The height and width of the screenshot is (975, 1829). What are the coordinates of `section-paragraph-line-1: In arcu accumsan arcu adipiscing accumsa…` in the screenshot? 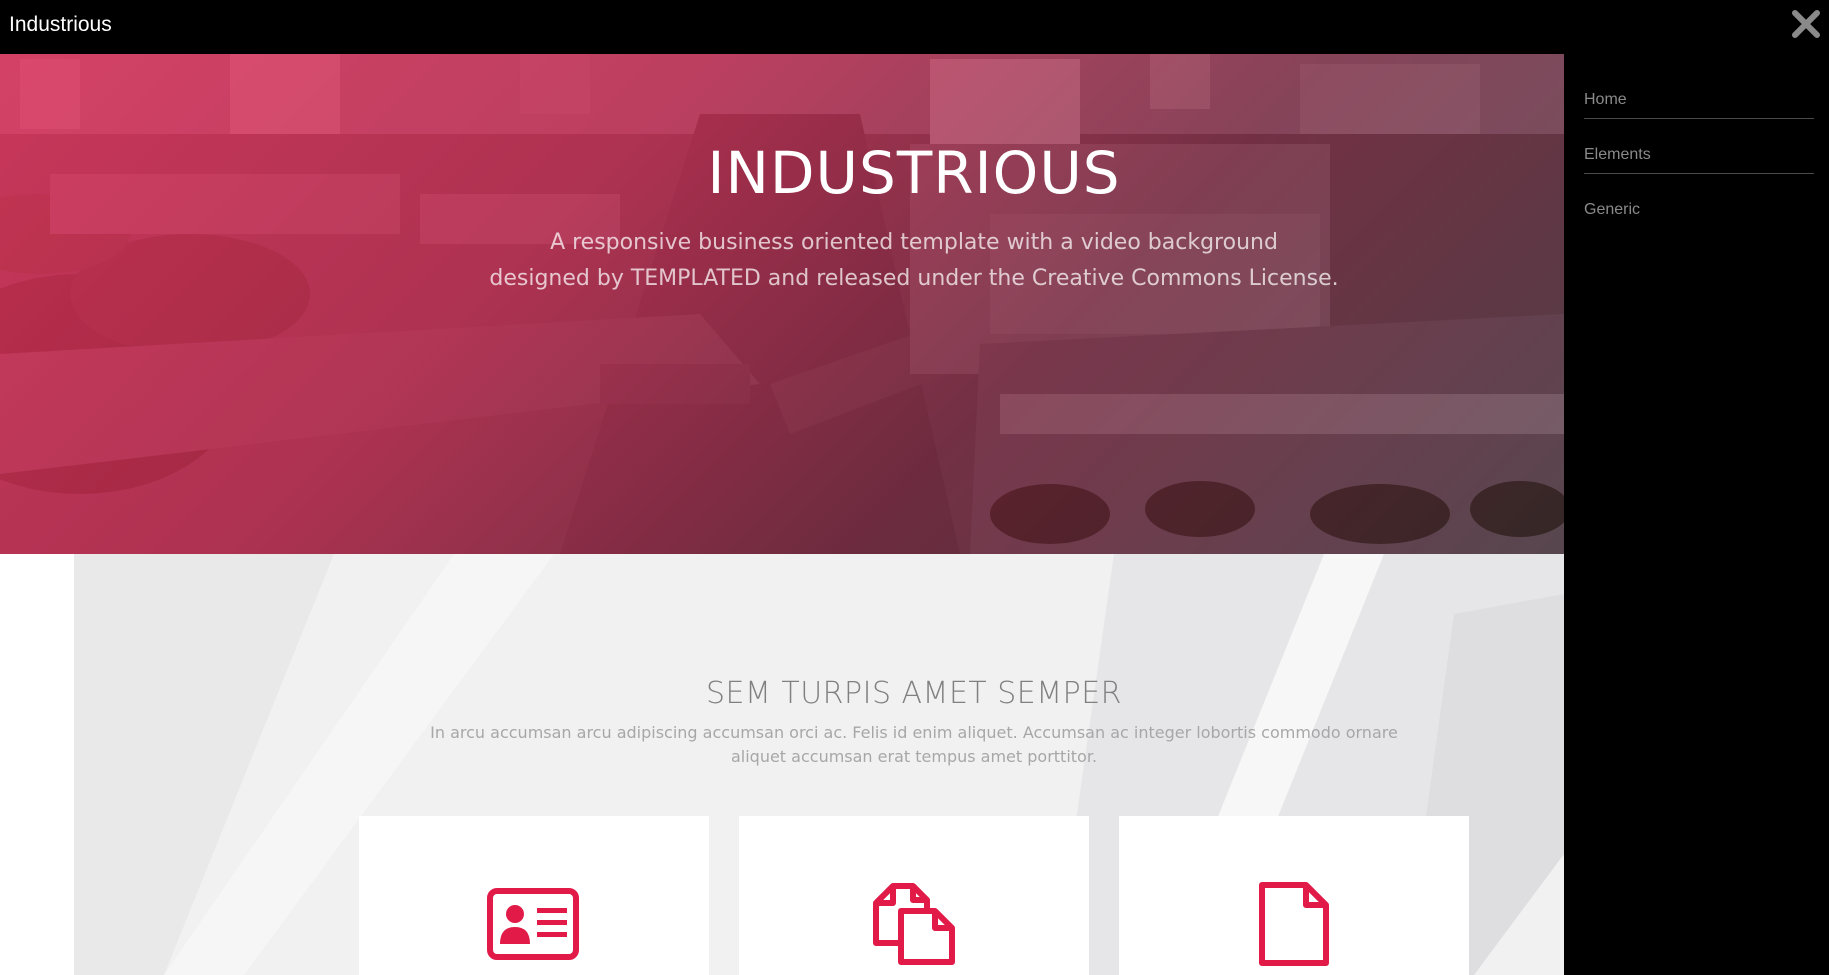 It's located at (914, 732).